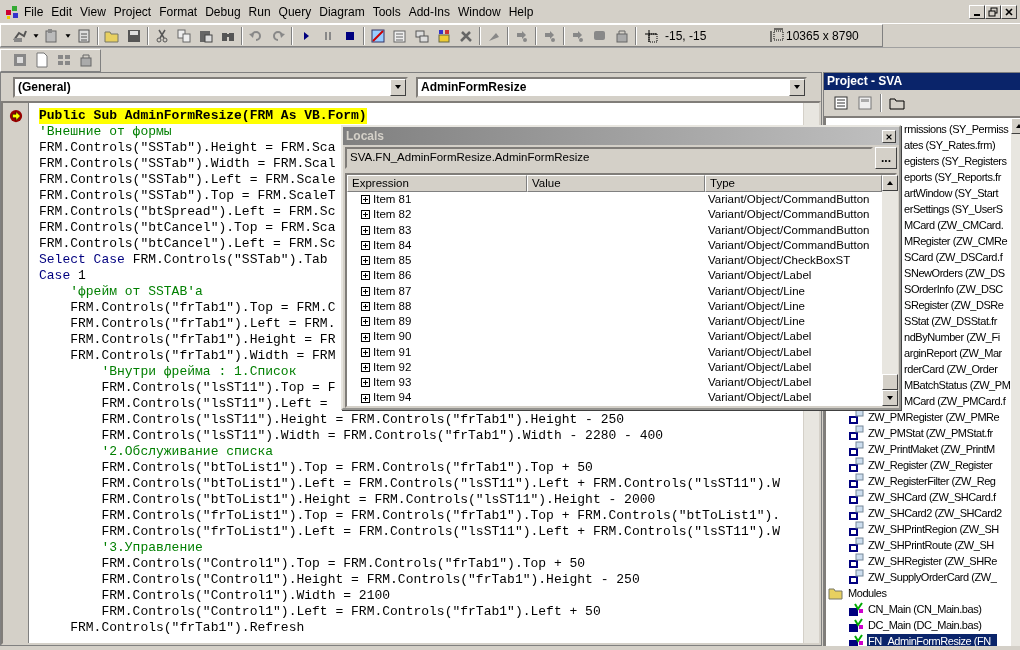  Describe the element at coordinates (187, 628) in the screenshot. I see `code-line: FRM.Controls("frTab1").Refresh` at that location.